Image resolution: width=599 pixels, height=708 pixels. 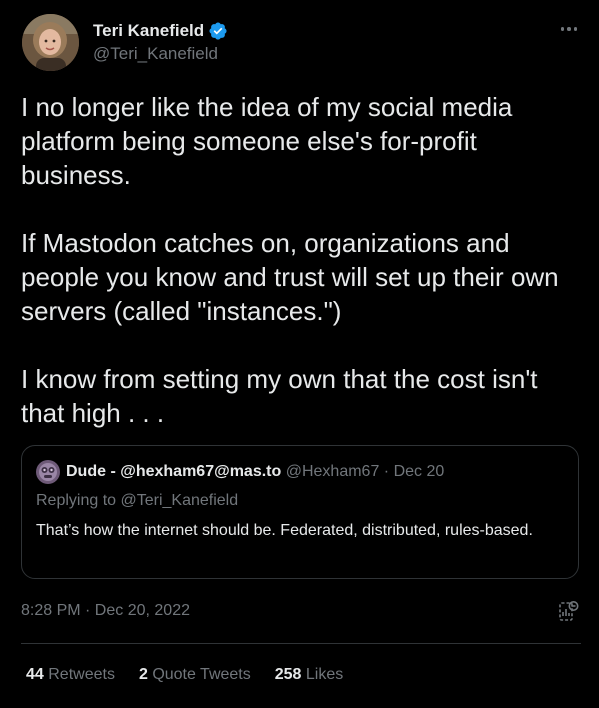 I want to click on tweet-timestamp: 8:28 PM · Dec 20, 2022, so click(x=105, y=611).